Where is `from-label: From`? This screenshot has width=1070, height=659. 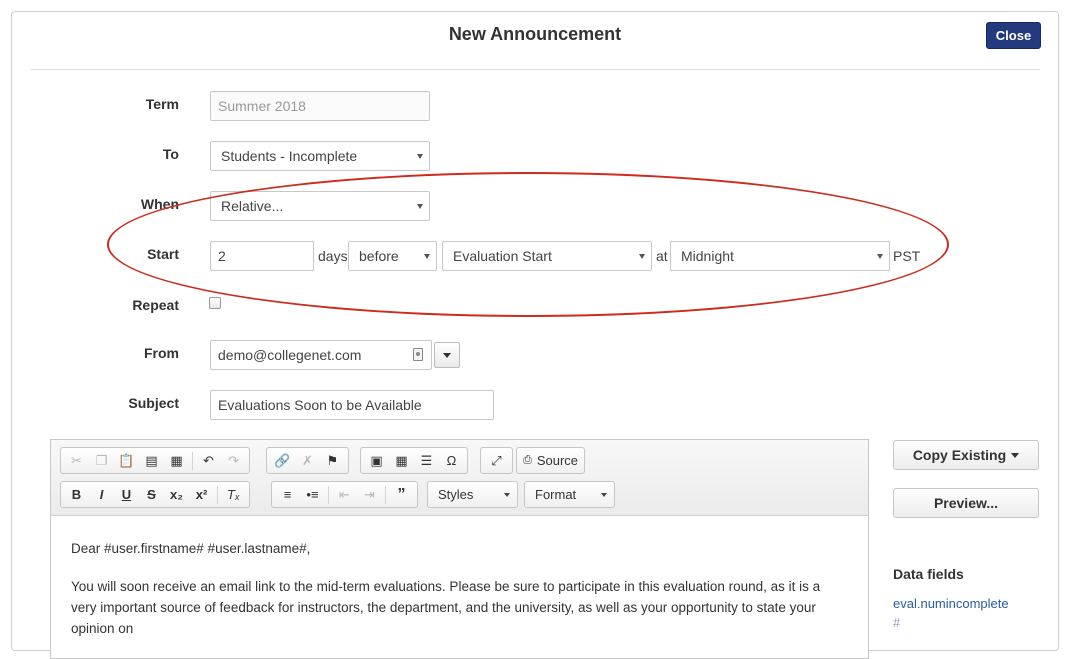 from-label: From is located at coordinates (161, 353).